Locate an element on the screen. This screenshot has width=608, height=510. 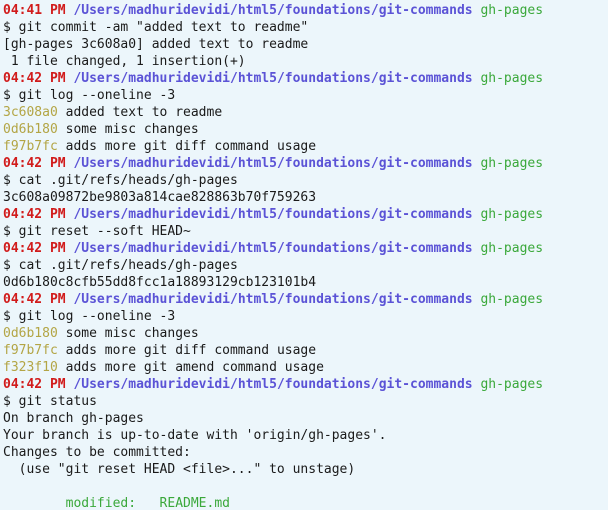
output-text: 3c608a09872be9803a814cae828863b70f759263 is located at coordinates (160, 197).